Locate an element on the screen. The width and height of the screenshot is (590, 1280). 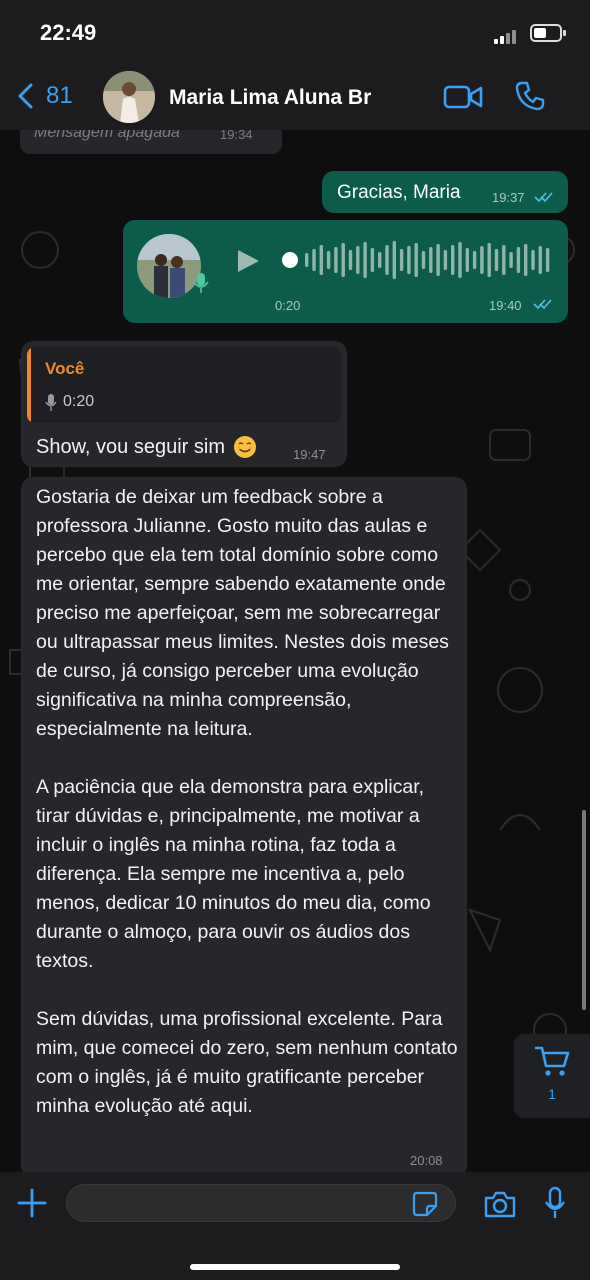
chat-header: 81 Maria Lima Aluna Br is located at coordinates (295, 97).